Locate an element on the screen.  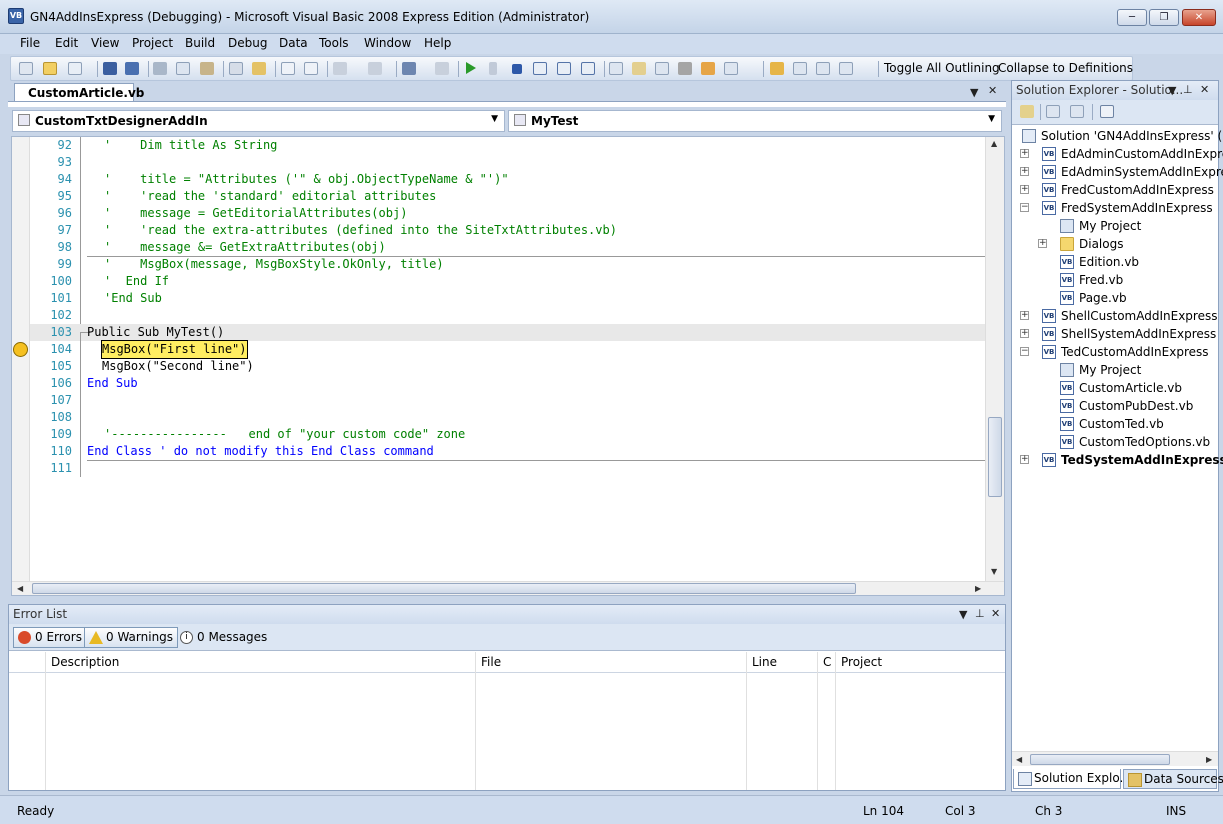
tree-item: VB Page.vb is located at coordinates (1115, 298).